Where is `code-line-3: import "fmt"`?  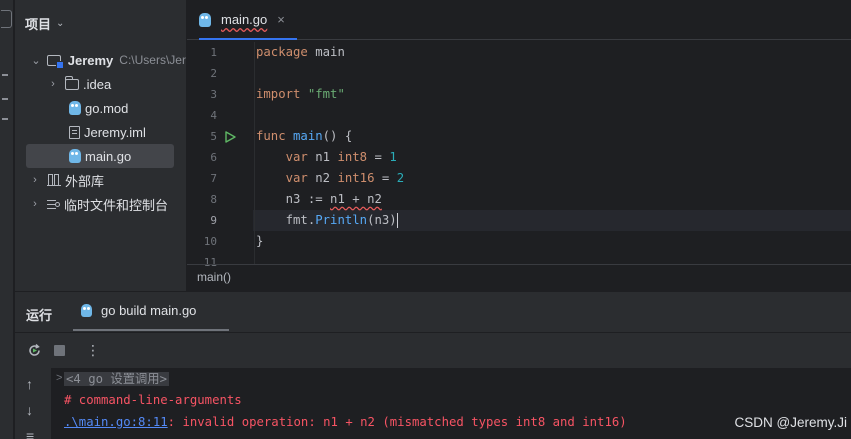 code-line-3: import "fmt" is located at coordinates (300, 94).